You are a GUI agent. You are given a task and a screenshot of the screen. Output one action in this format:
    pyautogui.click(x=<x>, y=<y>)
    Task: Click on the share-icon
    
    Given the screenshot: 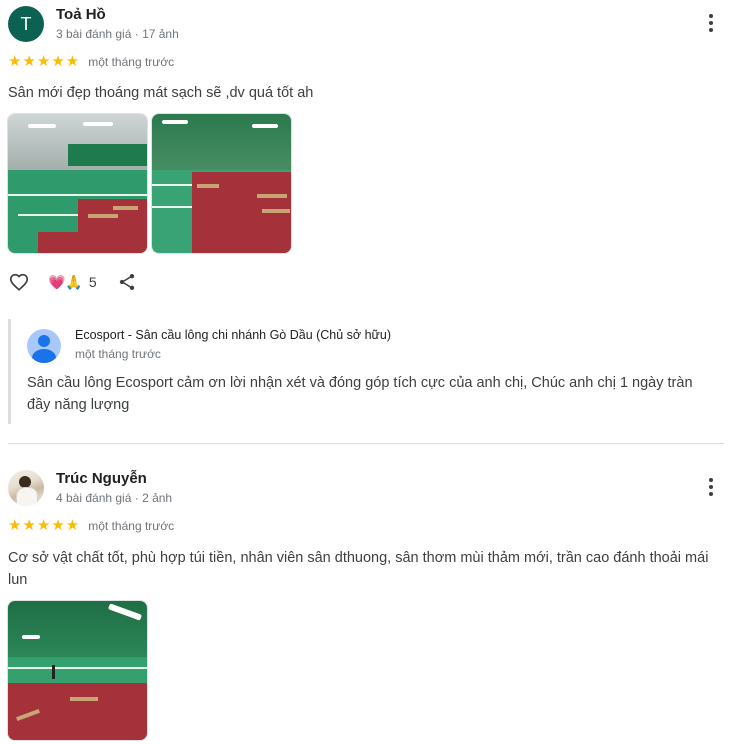 What is the action you would take?
    pyautogui.click(x=126, y=282)
    